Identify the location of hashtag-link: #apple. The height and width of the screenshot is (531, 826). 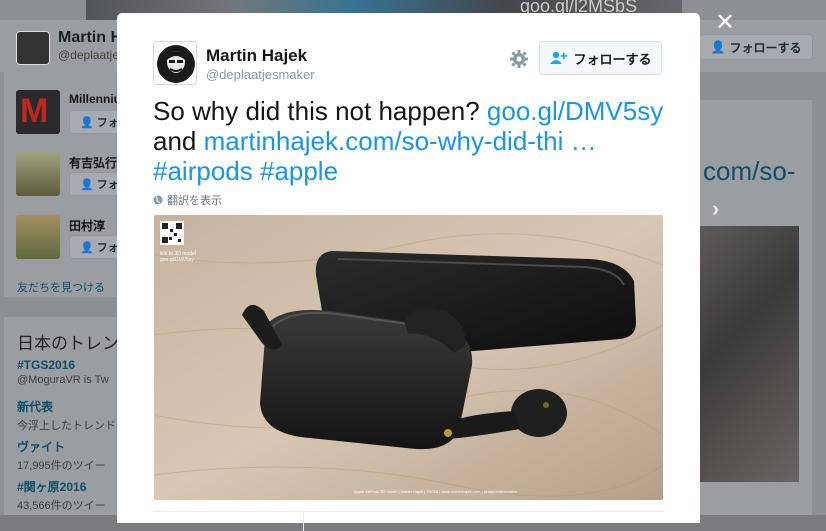
(299, 171).